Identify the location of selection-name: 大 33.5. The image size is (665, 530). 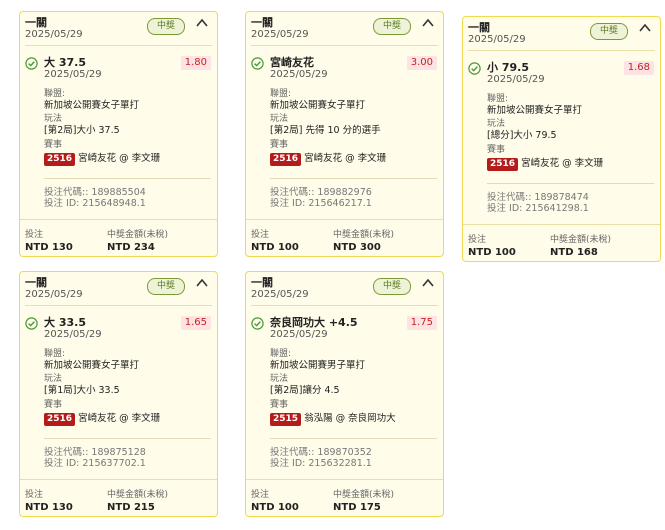
(65, 322).